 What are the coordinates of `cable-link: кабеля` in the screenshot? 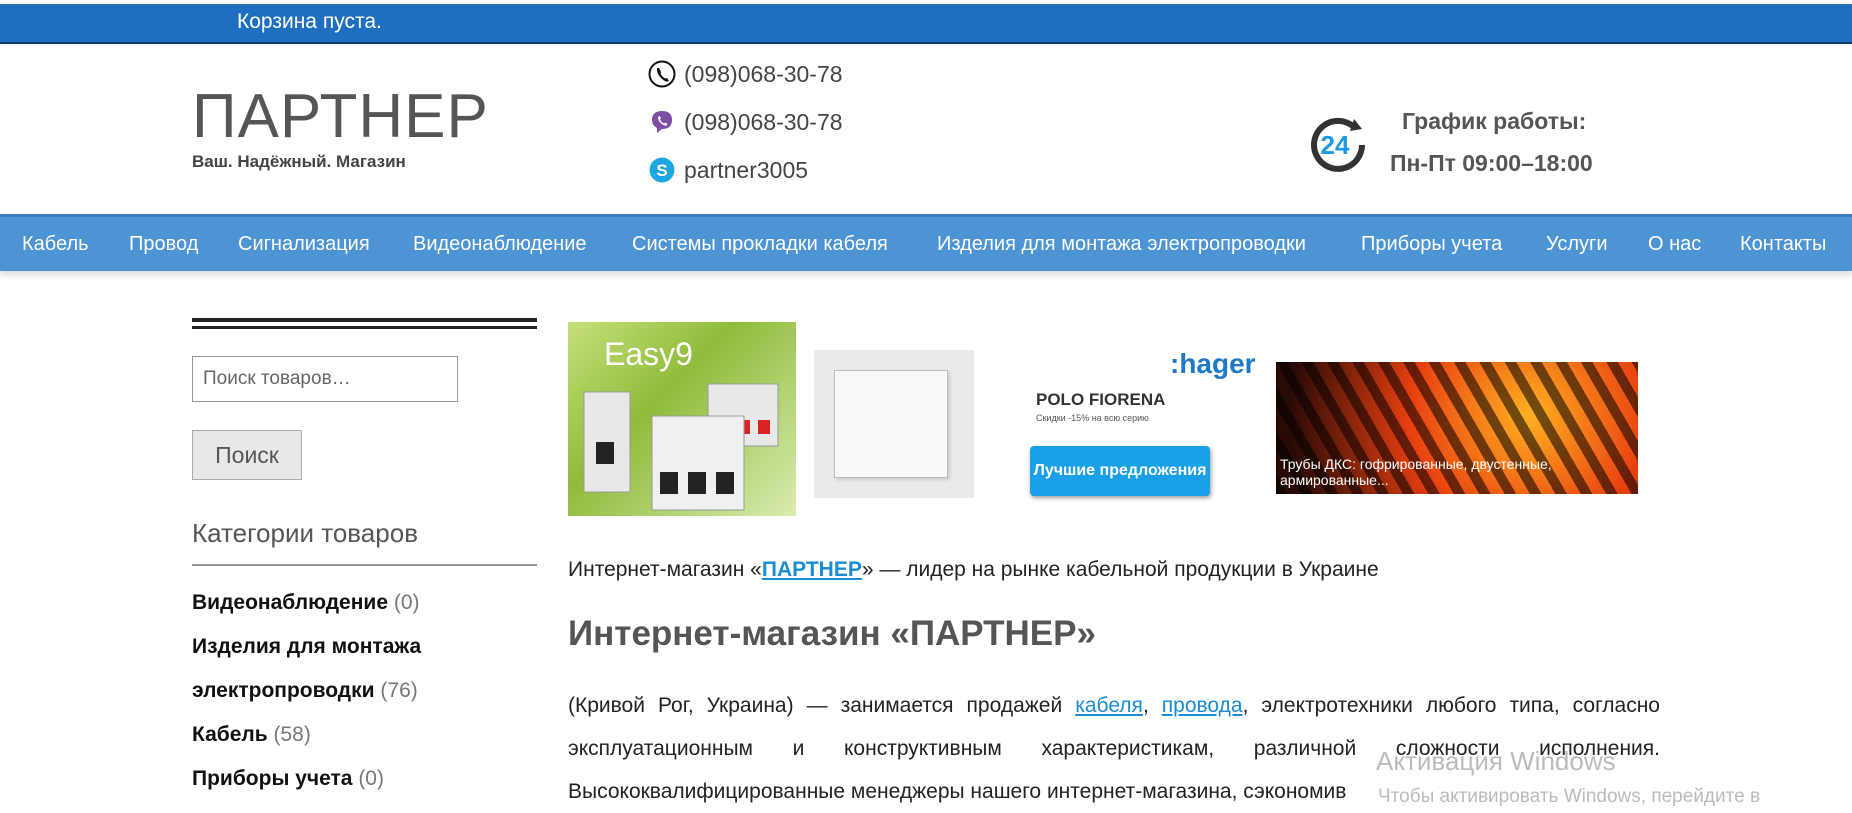 It's located at (1109, 705).